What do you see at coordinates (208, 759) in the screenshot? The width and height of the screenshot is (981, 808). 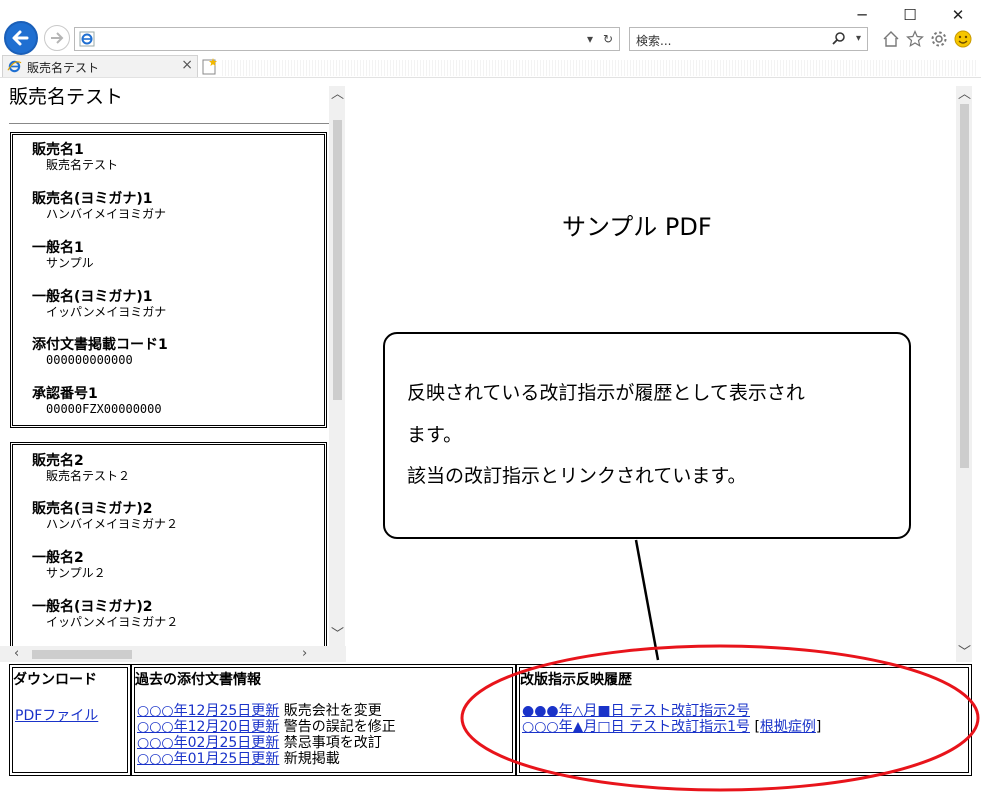 I see `update-date-link: ○○○年01月25日更新` at bounding box center [208, 759].